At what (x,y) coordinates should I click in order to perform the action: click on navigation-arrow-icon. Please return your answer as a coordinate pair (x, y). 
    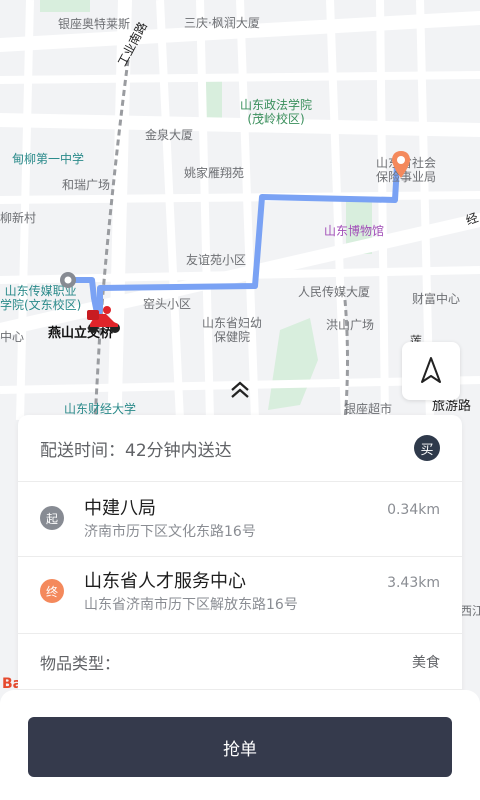
    Looking at the image, I should click on (431, 370).